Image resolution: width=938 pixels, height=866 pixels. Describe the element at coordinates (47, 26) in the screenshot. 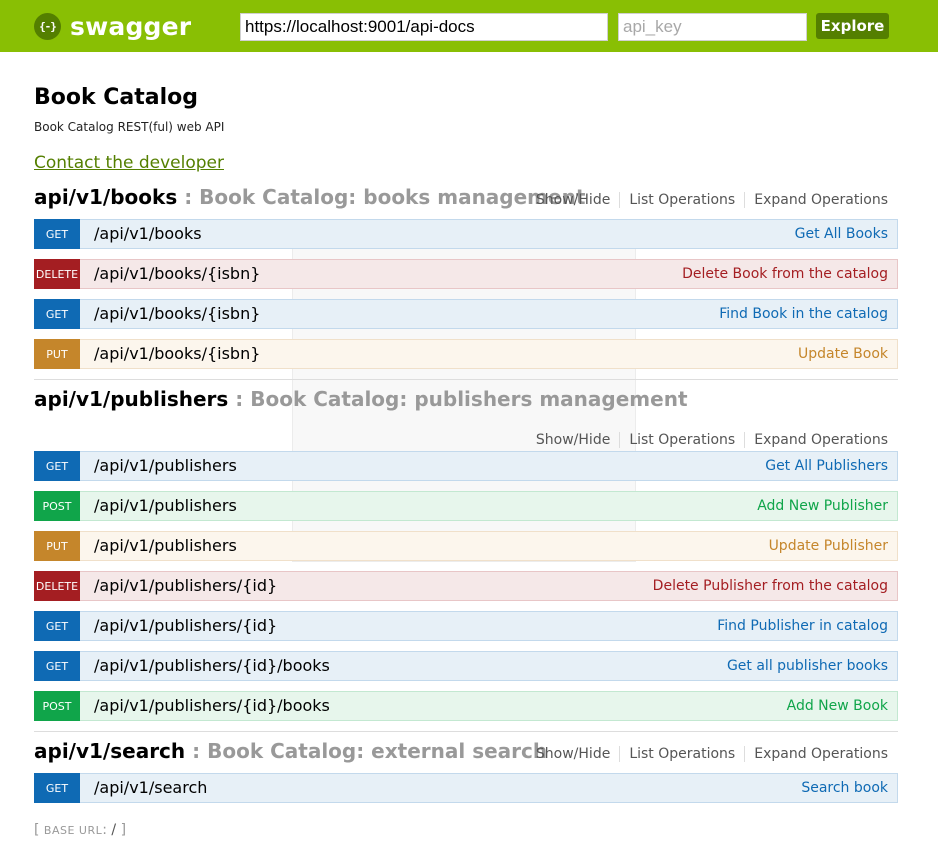

I see `swagger-logo-icon: {-}` at that location.